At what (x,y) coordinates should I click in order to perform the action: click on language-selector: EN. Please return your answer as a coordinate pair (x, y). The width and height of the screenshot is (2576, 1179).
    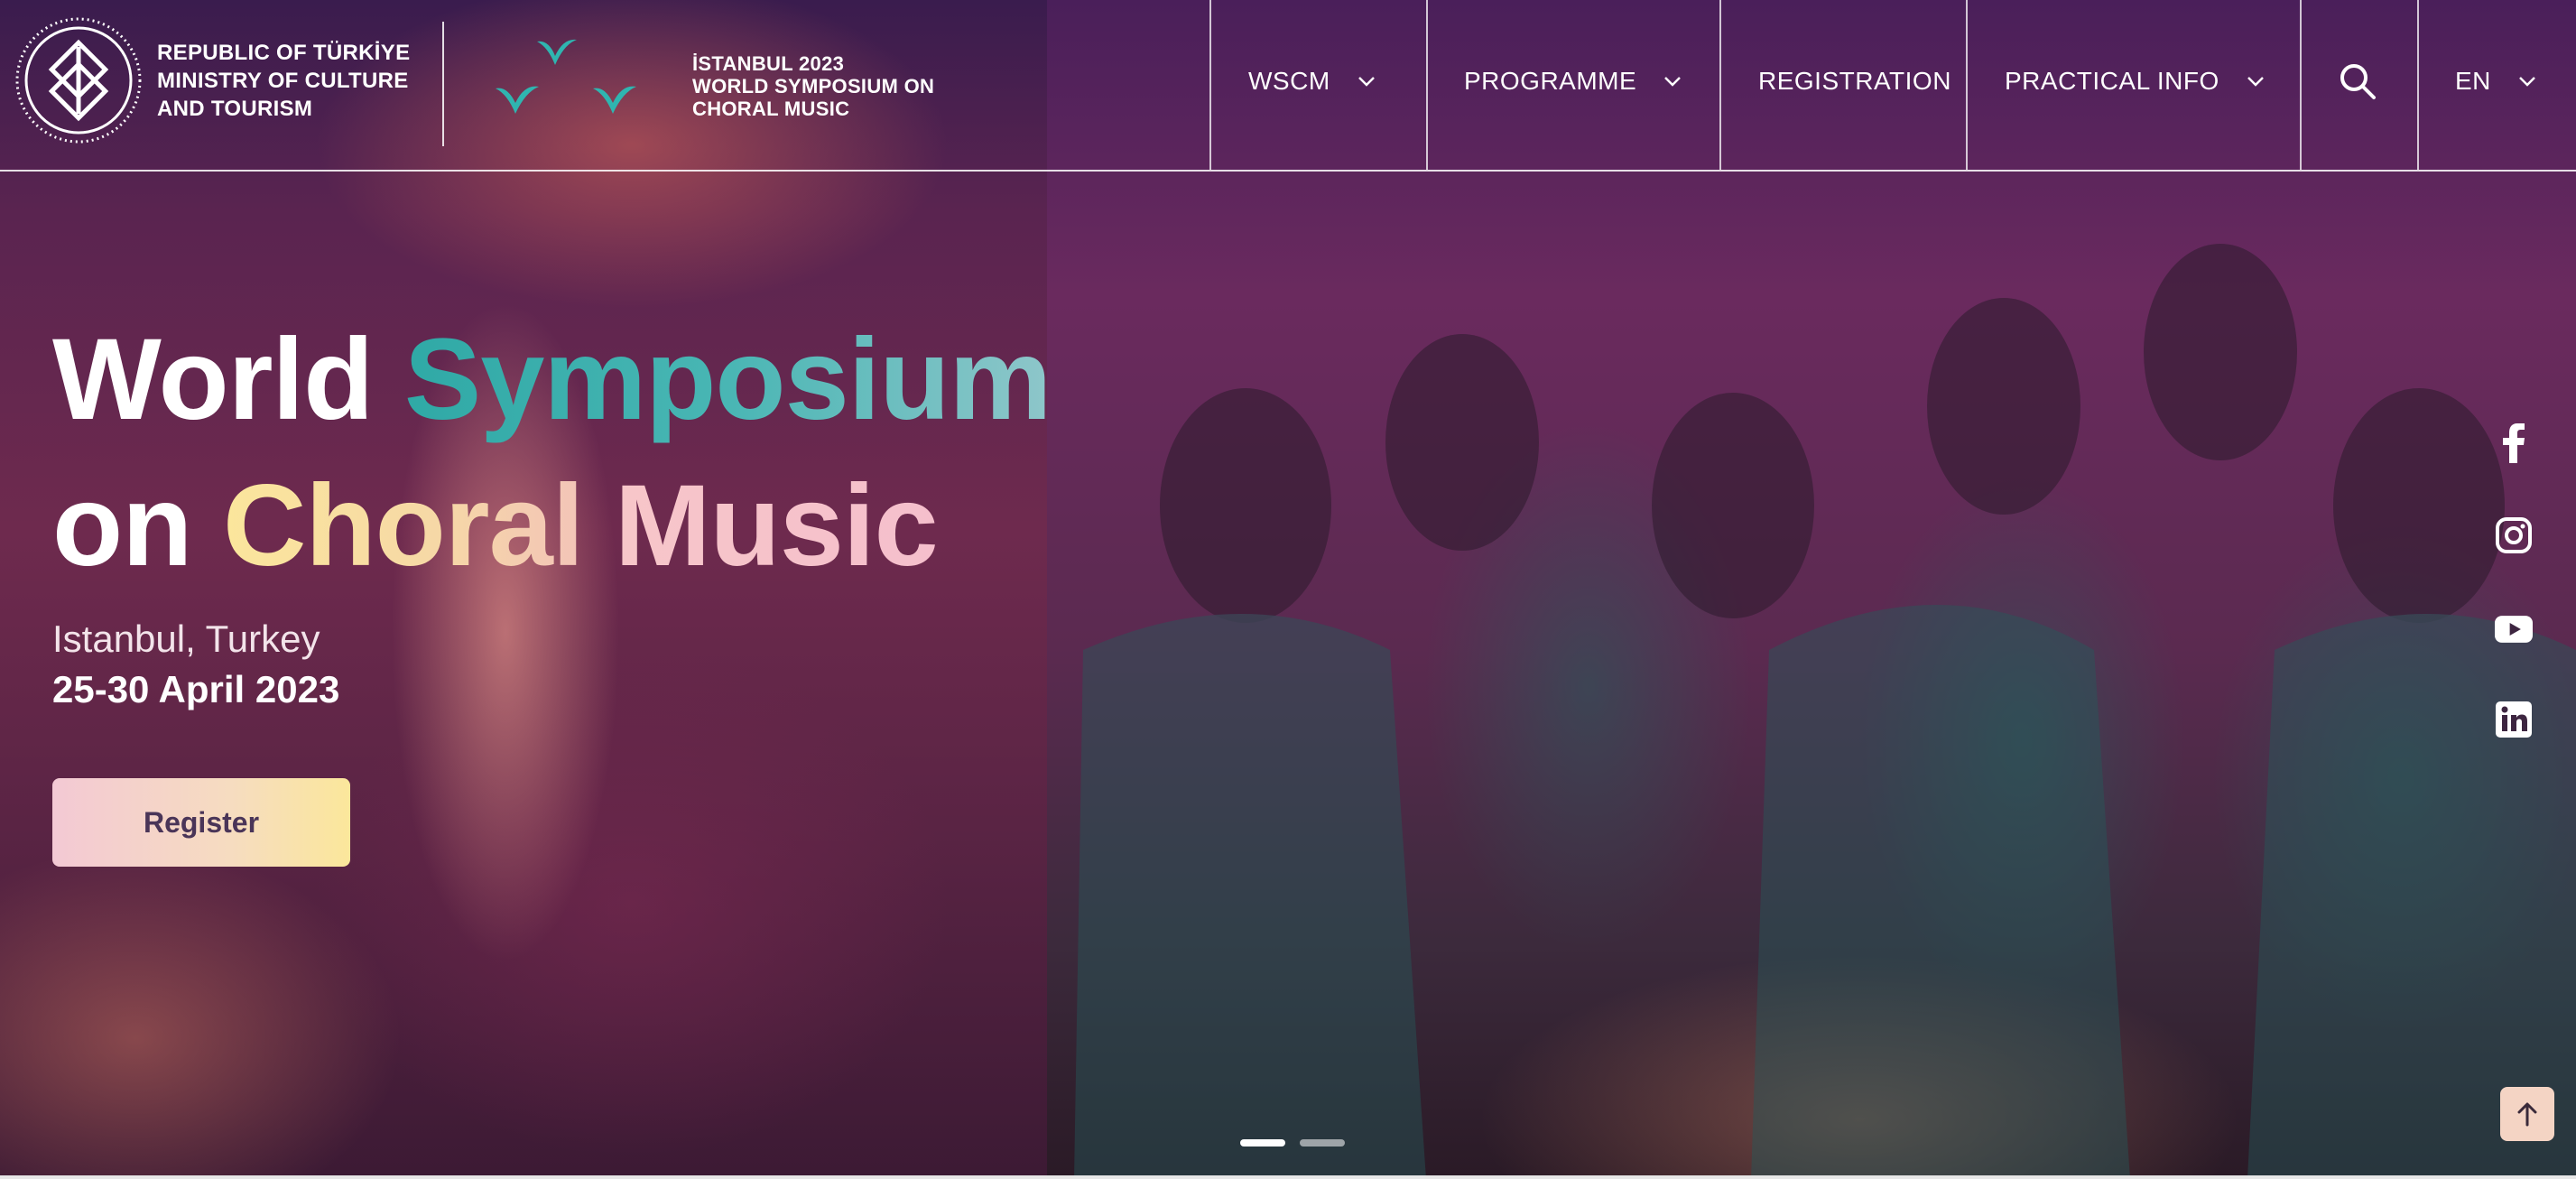
    Looking at the image, I should click on (2495, 81).